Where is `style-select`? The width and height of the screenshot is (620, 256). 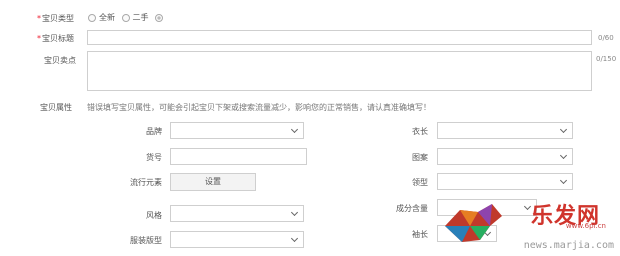 style-select is located at coordinates (237, 213).